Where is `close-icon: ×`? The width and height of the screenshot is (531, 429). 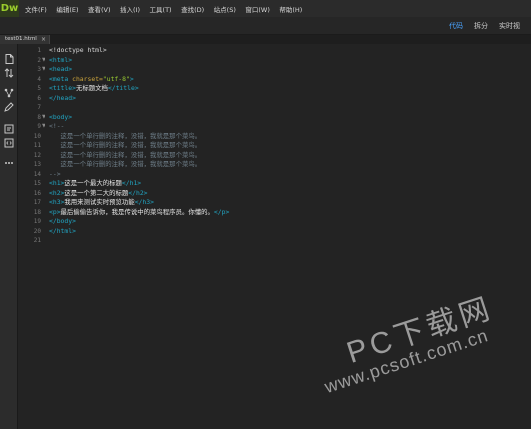 close-icon: × is located at coordinates (43, 39).